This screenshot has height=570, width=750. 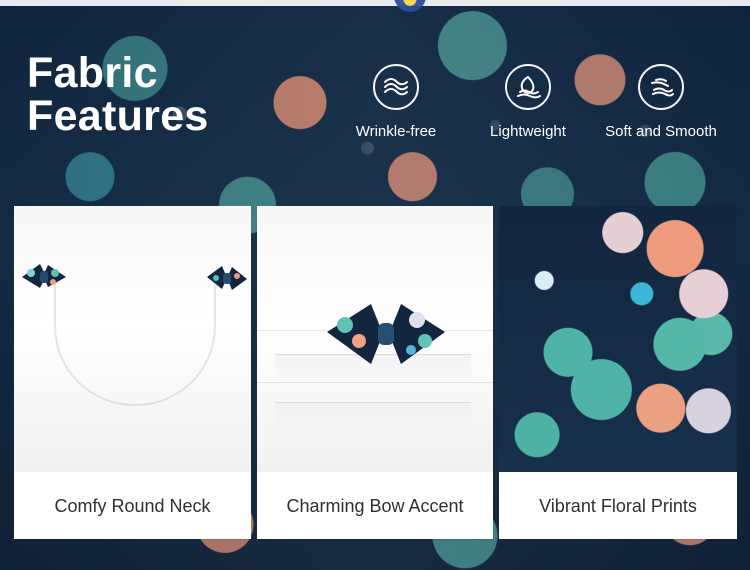 I want to click on wrinkle-free-icon, so click(x=396, y=87).